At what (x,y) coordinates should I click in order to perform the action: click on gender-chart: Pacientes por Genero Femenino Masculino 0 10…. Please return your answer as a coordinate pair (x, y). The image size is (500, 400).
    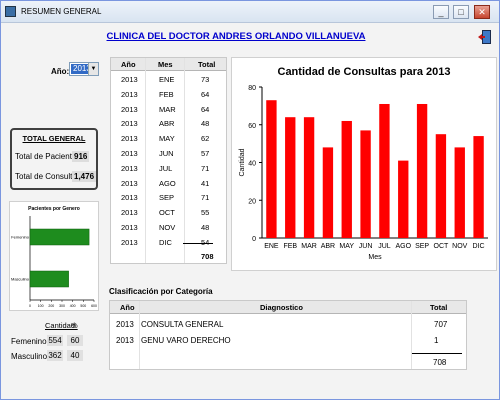
    Looking at the image, I should click on (54, 256).